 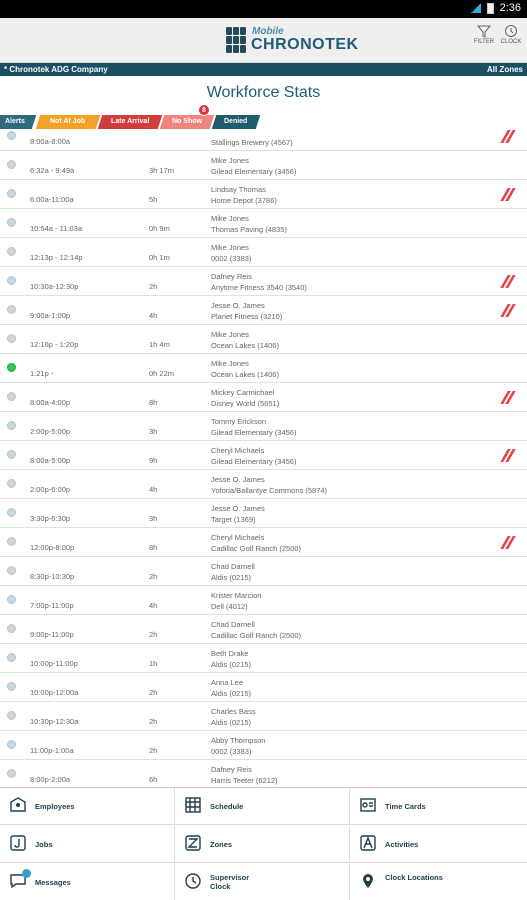 What do you see at coordinates (262, 882) in the screenshot?
I see `nav-supervisor-clock: Supervisor Clock` at bounding box center [262, 882].